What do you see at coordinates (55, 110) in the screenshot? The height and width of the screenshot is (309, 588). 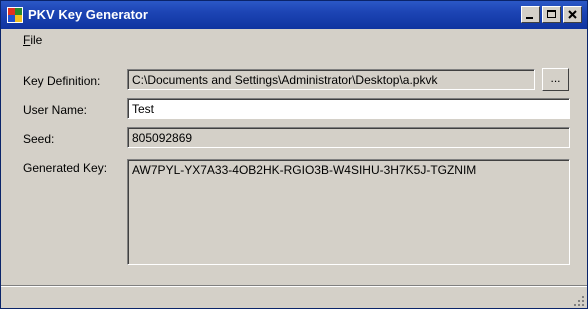 I see `user-name-label: User Name:` at bounding box center [55, 110].